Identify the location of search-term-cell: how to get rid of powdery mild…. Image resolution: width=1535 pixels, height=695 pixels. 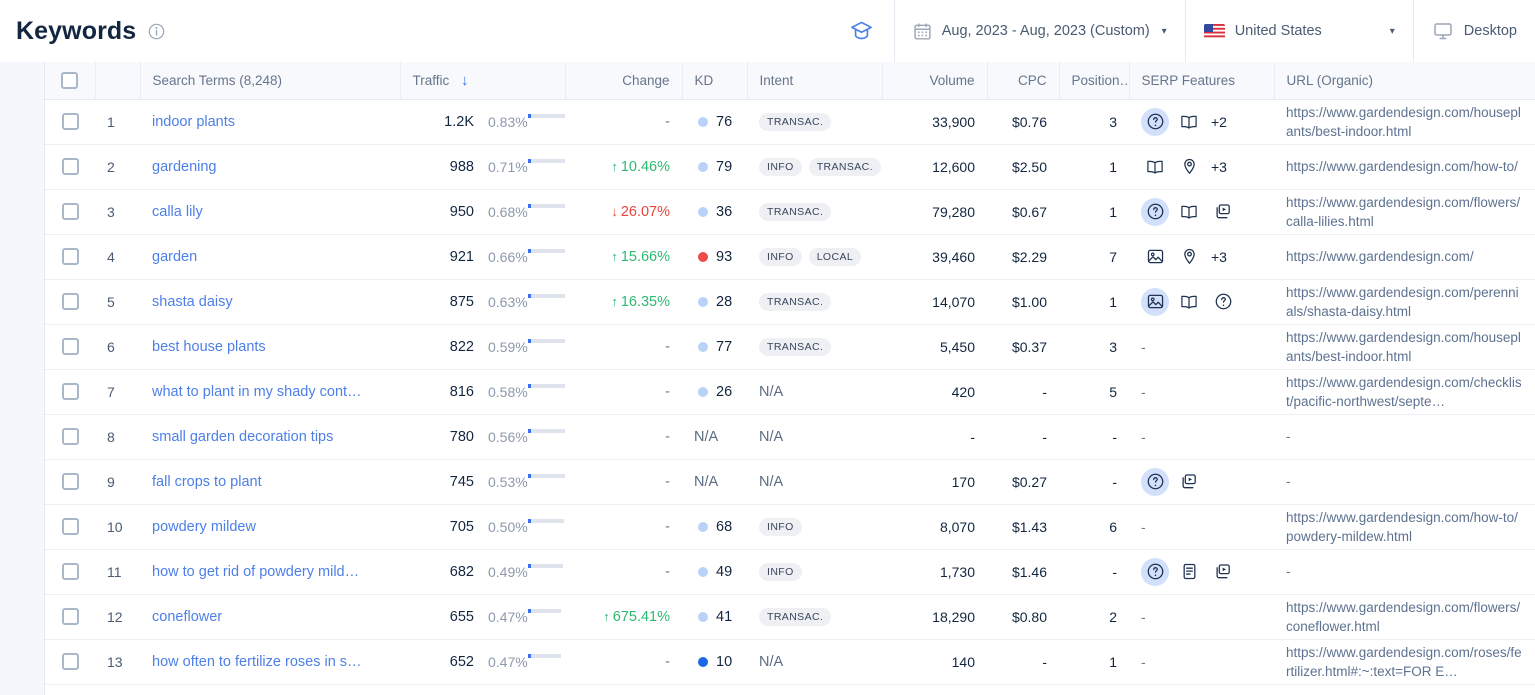
(270, 572).